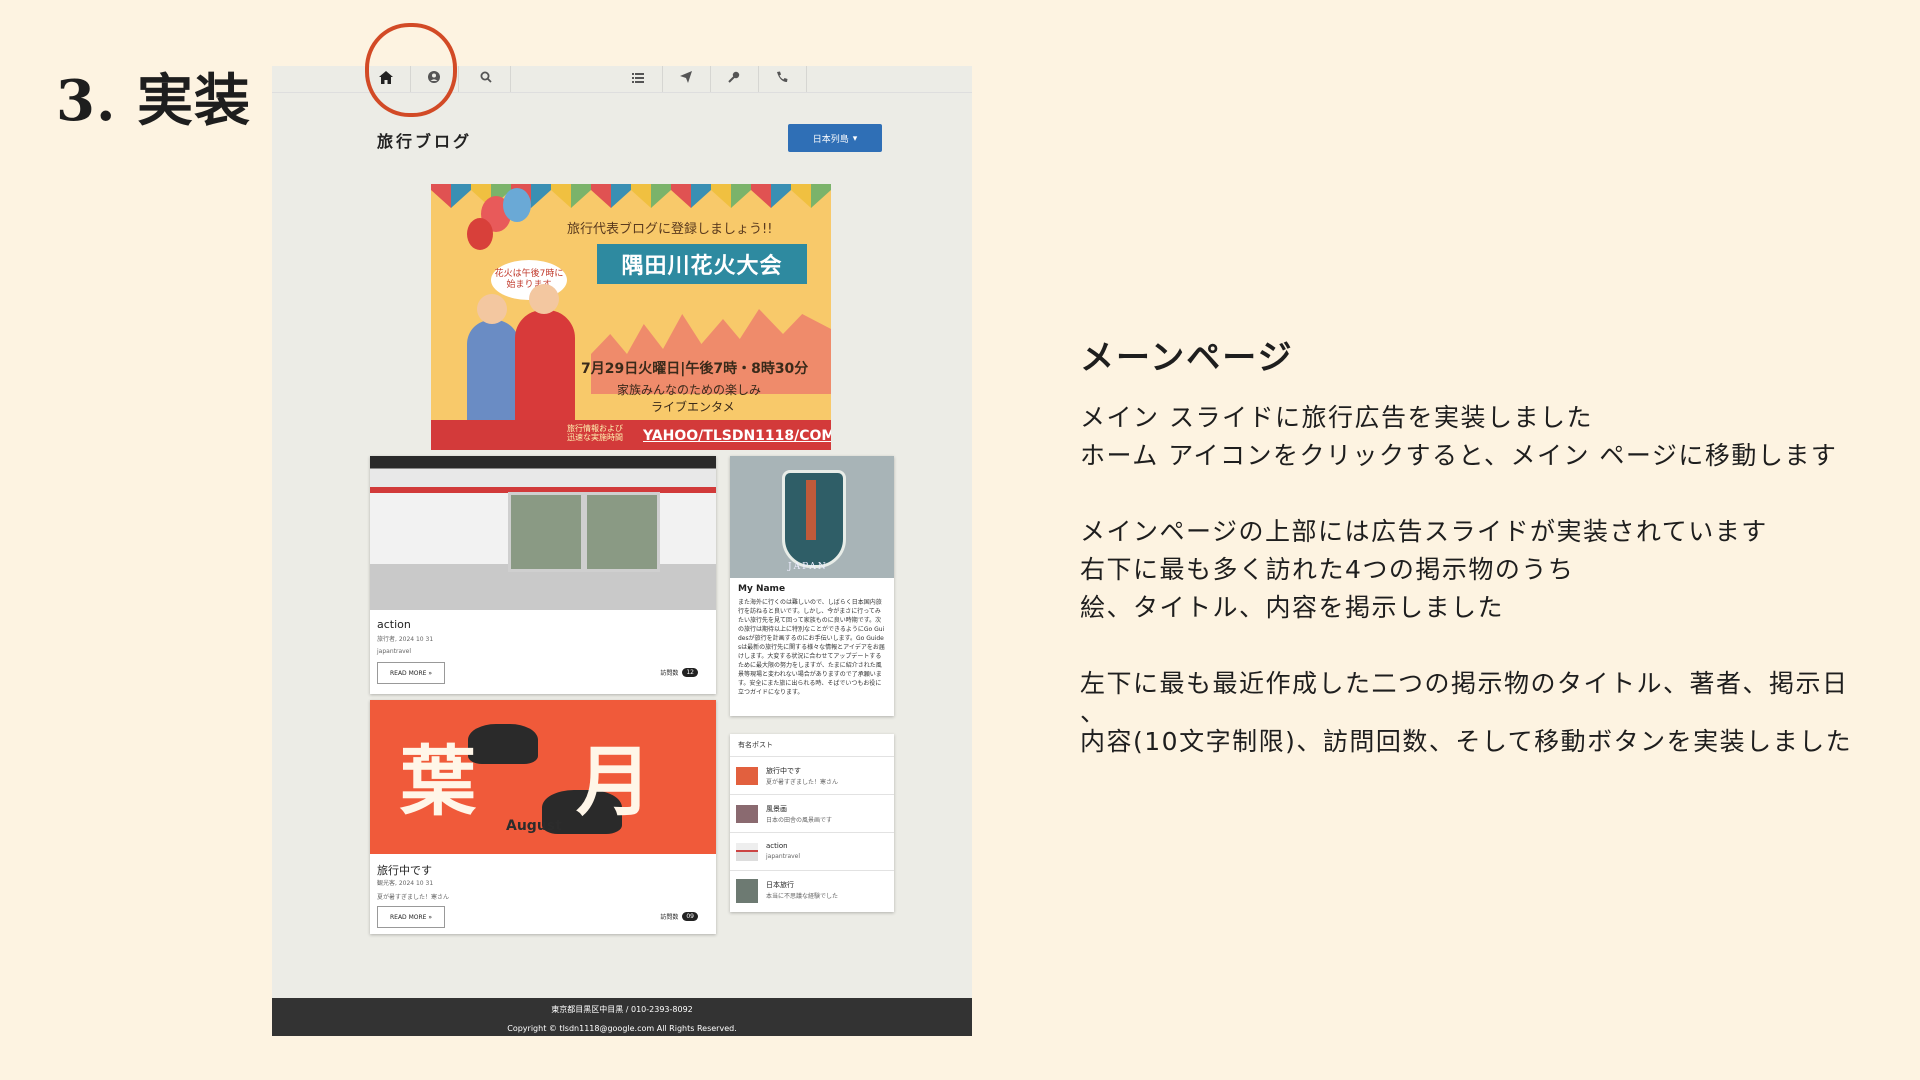 Image resolution: width=1920 pixels, height=1080 pixels. I want to click on post-meta: 観光客, 2024 10 31, so click(405, 883).